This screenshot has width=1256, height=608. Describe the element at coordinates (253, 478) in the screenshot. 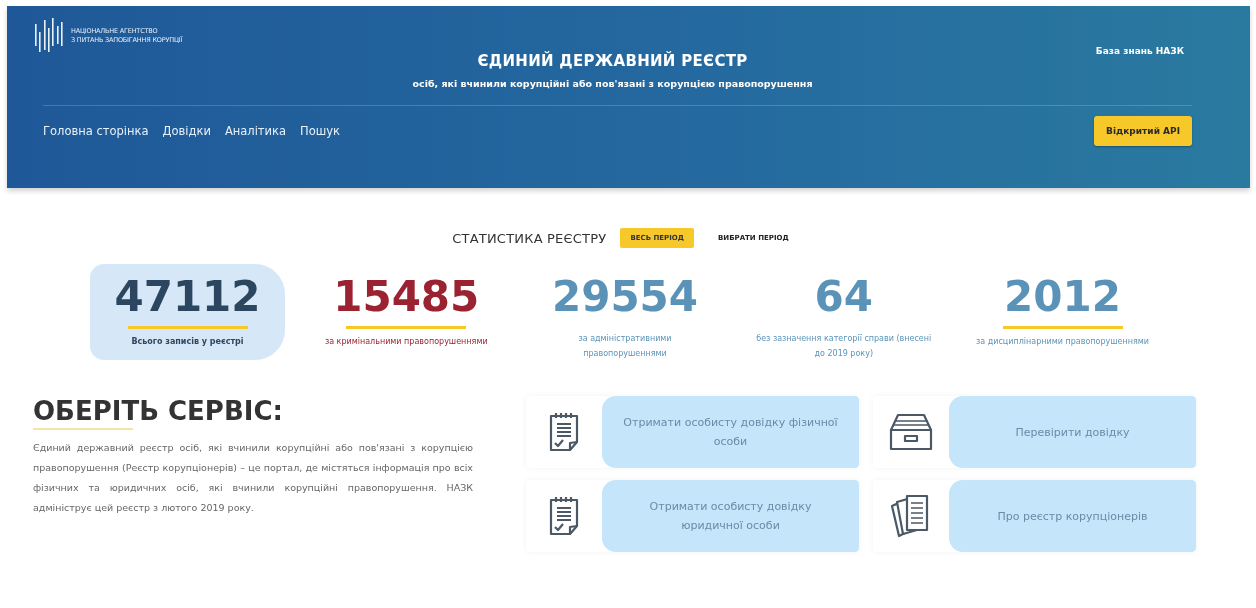

I see `services-description: Єдиний державний реєстр осіб, які вчинили корупційні або пов'язані з корупцією правопорушення (Реєстр корупціонерів) – це портал, де містяться інформація про всіх фізичних та юридичних осіб, які вчинили корупційні правопорушення. НАЗК адмініструє цей реєстр з лютого 2019 року.` at that location.